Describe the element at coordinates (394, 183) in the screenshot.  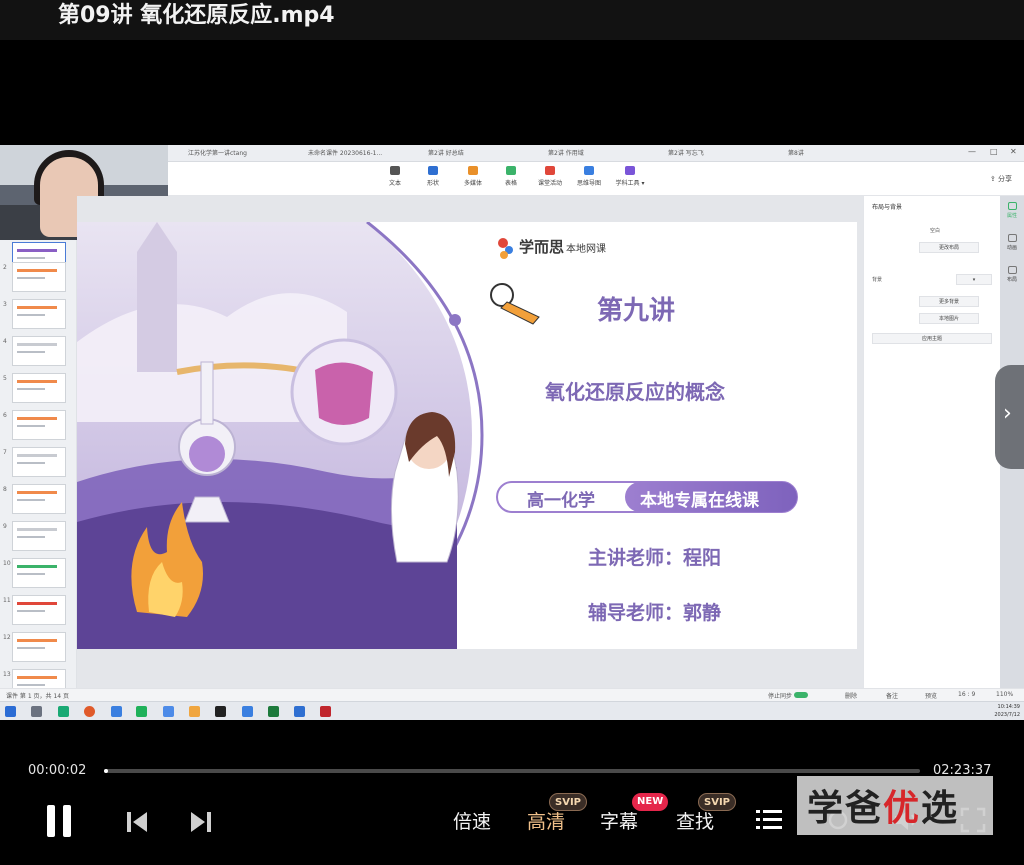
I see `text-tool-label: 文本` at that location.